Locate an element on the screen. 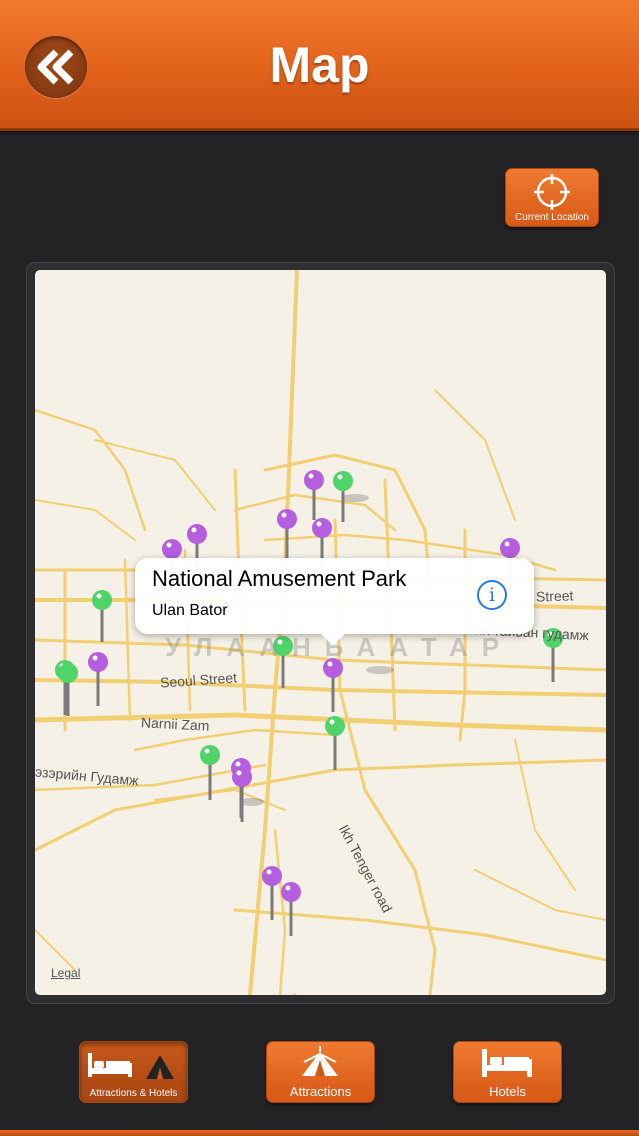  street-label: Street is located at coordinates (554, 596).